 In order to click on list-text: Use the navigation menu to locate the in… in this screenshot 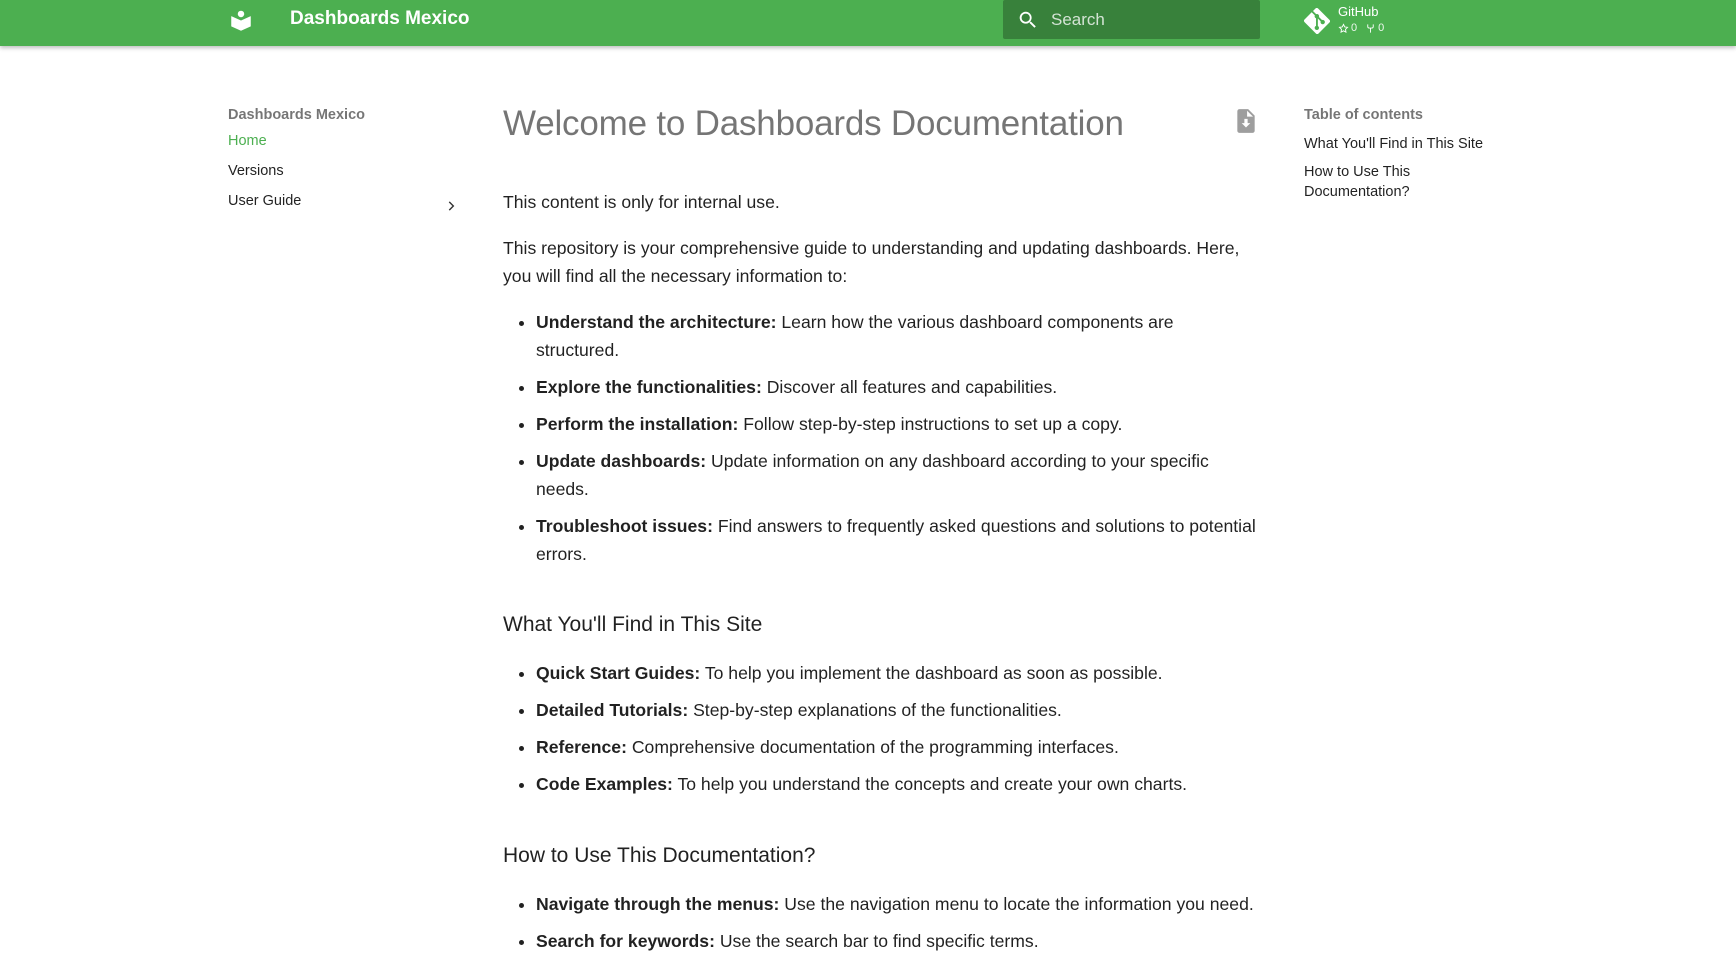, I will do `click(1016, 904)`.